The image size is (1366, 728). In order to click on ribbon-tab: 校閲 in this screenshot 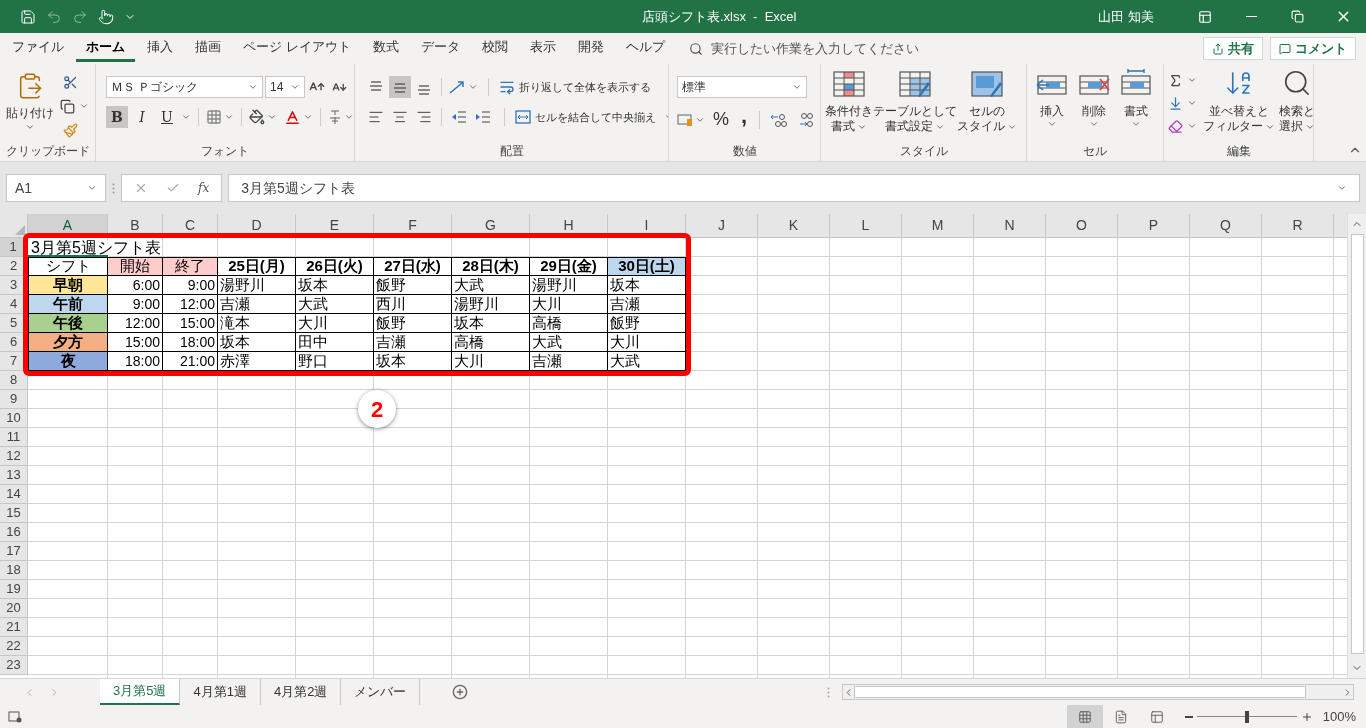, I will do `click(494, 48)`.